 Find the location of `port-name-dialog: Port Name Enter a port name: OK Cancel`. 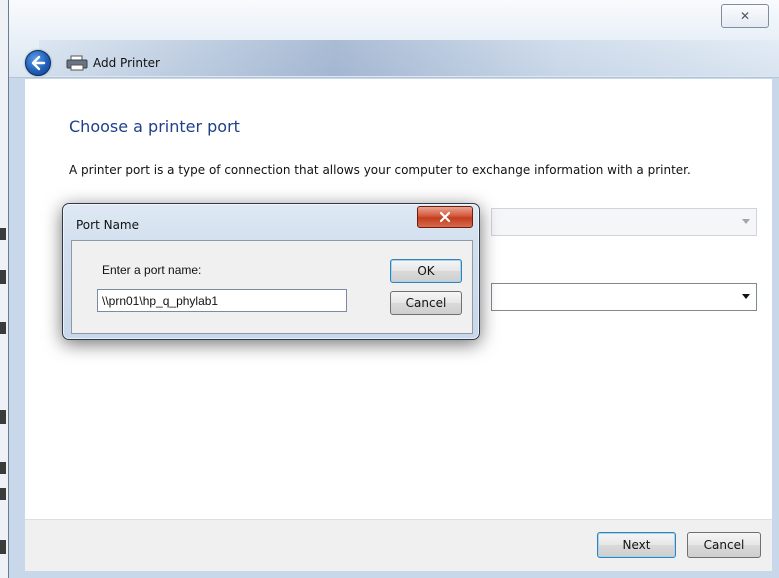

port-name-dialog: Port Name Enter a port name: OK Cancel is located at coordinates (271, 271).